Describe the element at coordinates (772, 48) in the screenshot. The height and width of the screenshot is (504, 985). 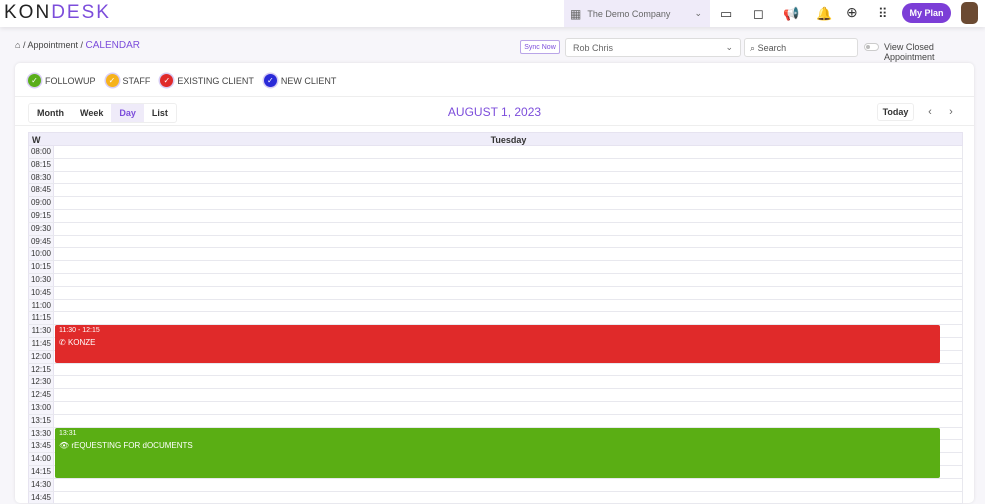
I see `search-placeholder: Search` at that location.